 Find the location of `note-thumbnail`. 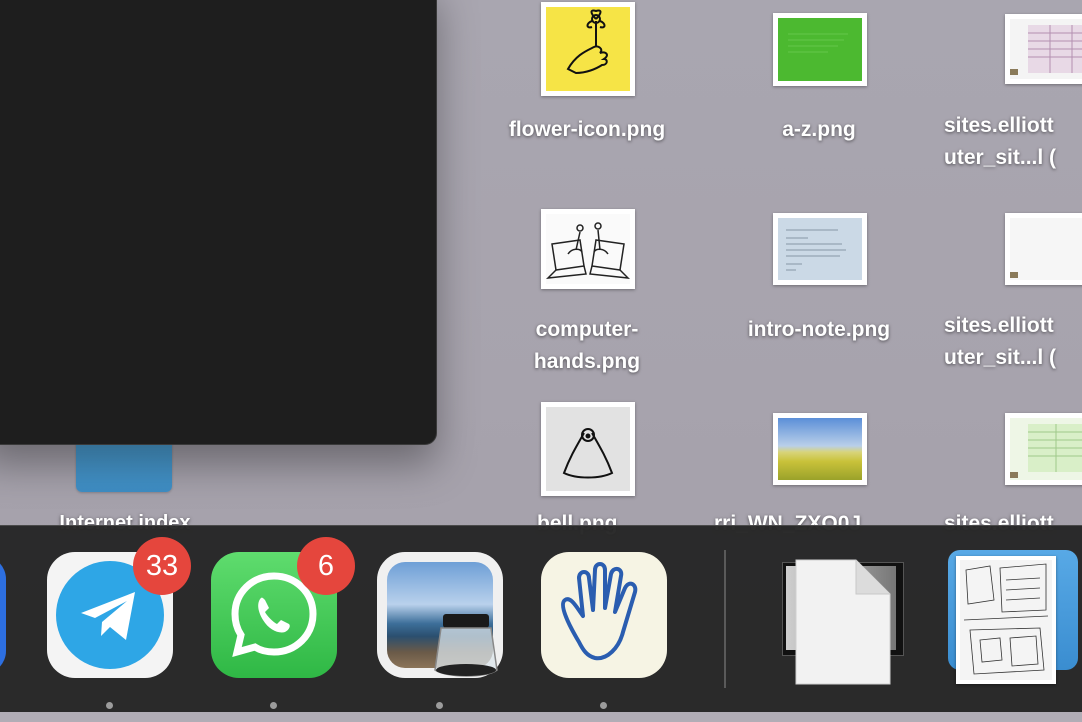

note-thumbnail is located at coordinates (820, 249).